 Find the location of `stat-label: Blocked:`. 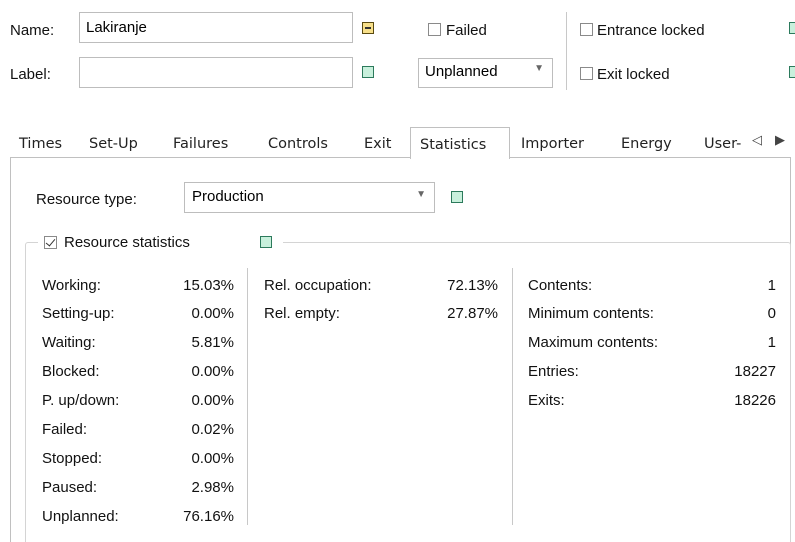

stat-label: Blocked: is located at coordinates (71, 371).